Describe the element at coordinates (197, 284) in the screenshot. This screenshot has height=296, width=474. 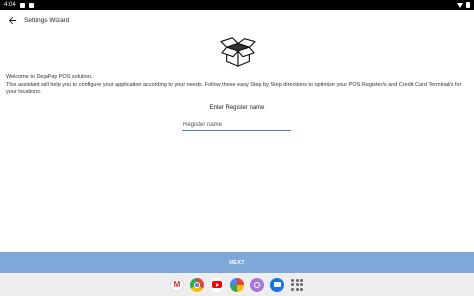
I see `chrome-icon` at that location.